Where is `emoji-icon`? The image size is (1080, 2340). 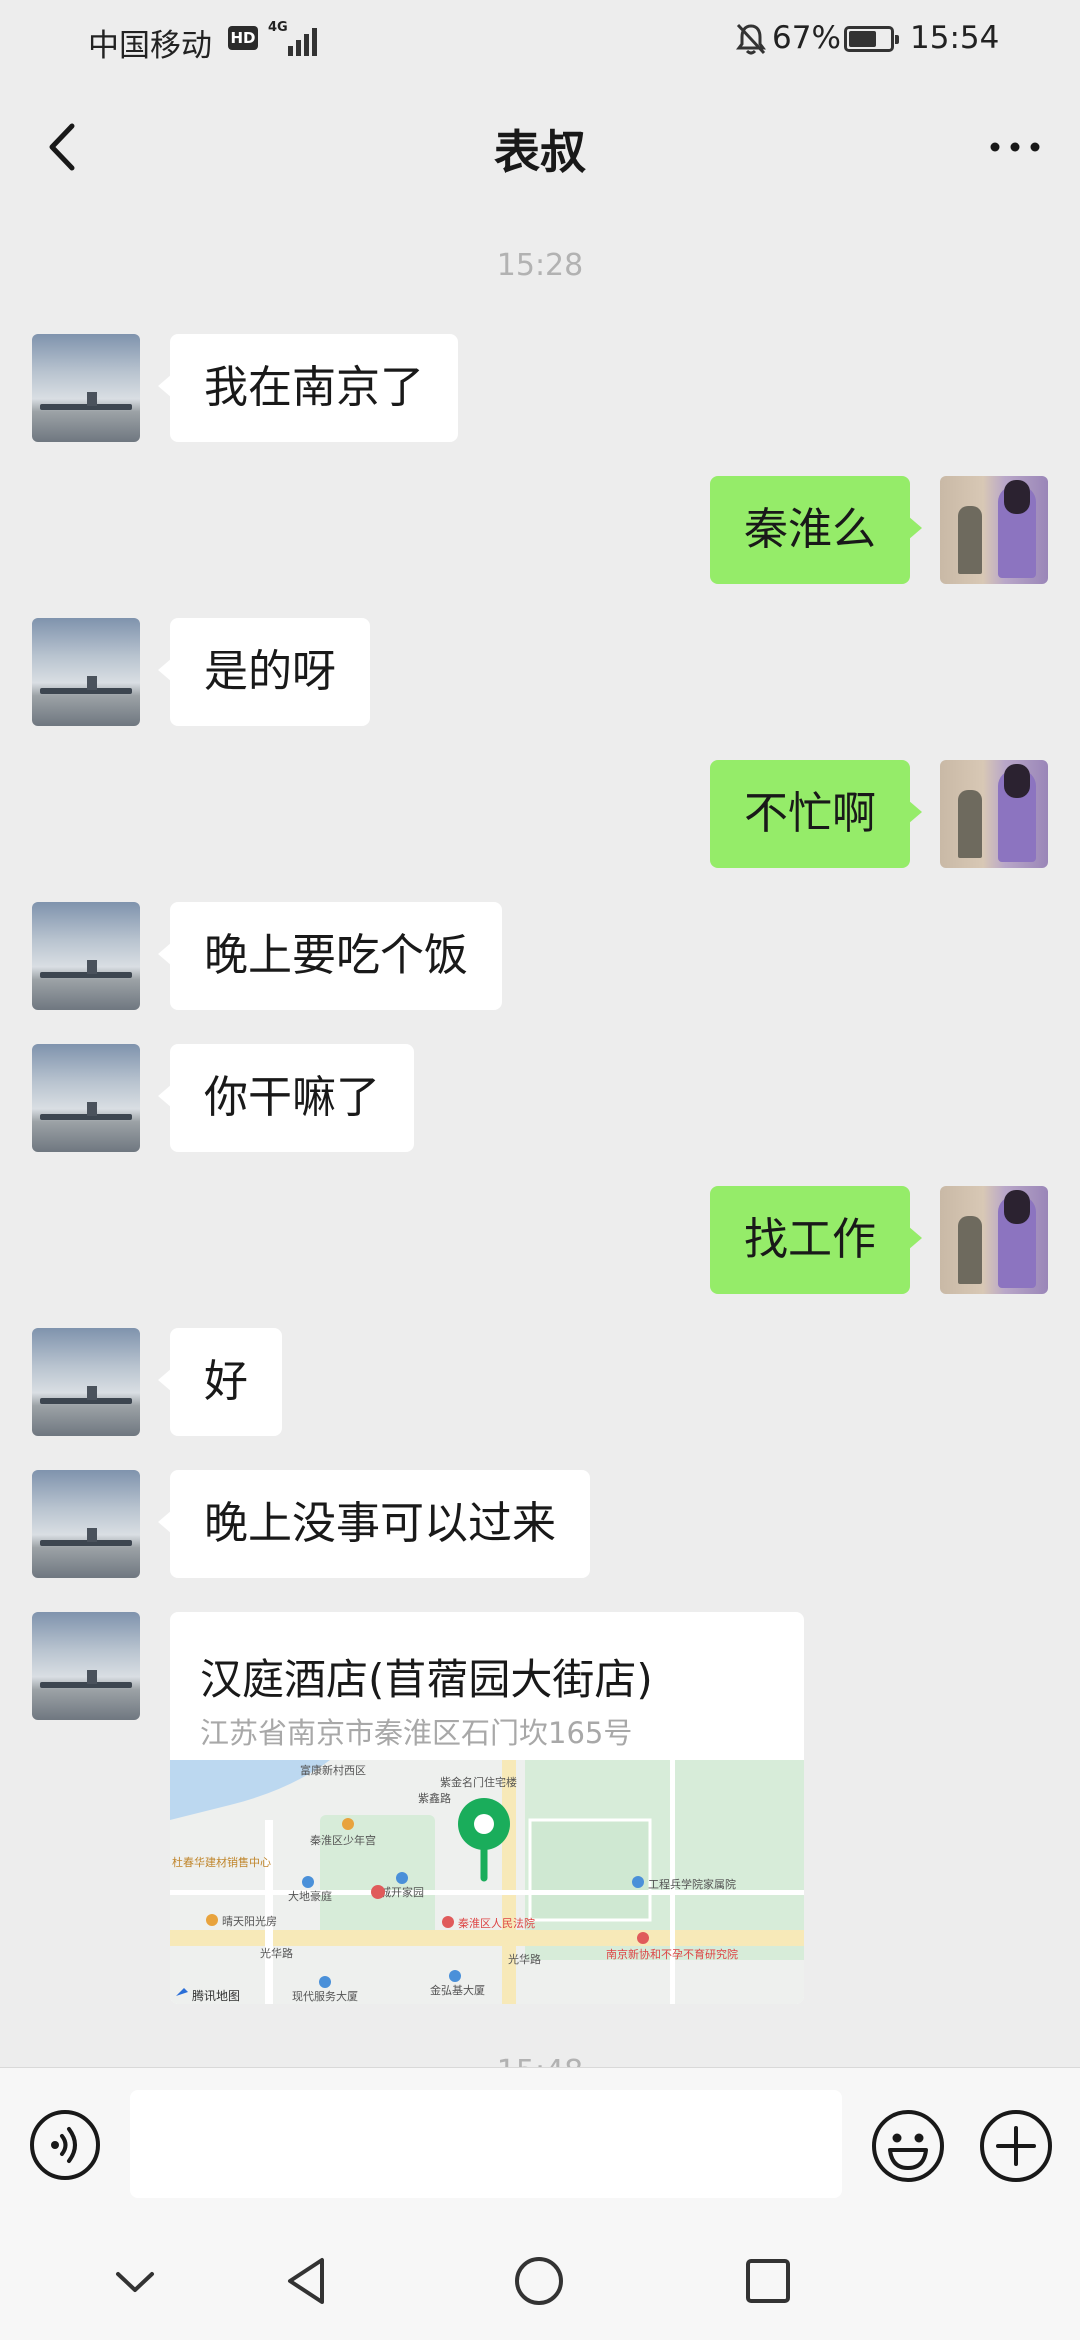
emoji-icon is located at coordinates (908, 2146).